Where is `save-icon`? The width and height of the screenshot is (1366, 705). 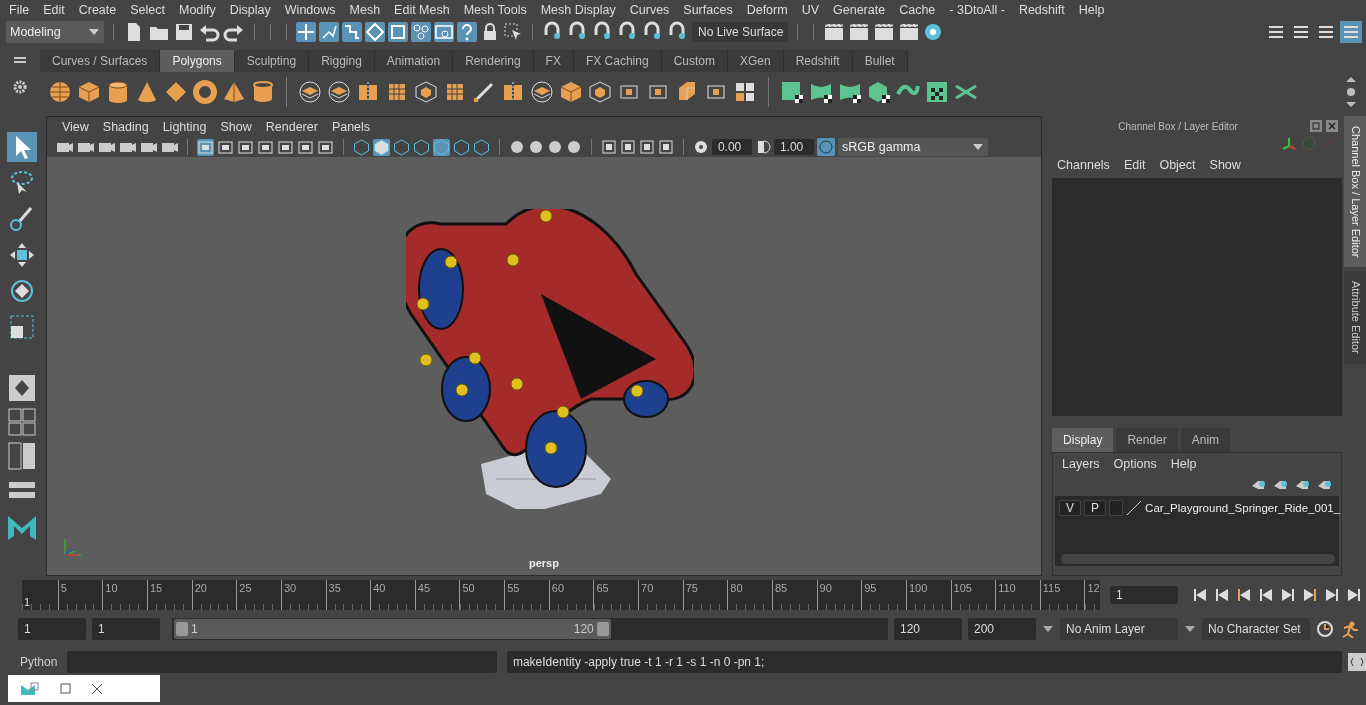
save-icon is located at coordinates (184, 32).